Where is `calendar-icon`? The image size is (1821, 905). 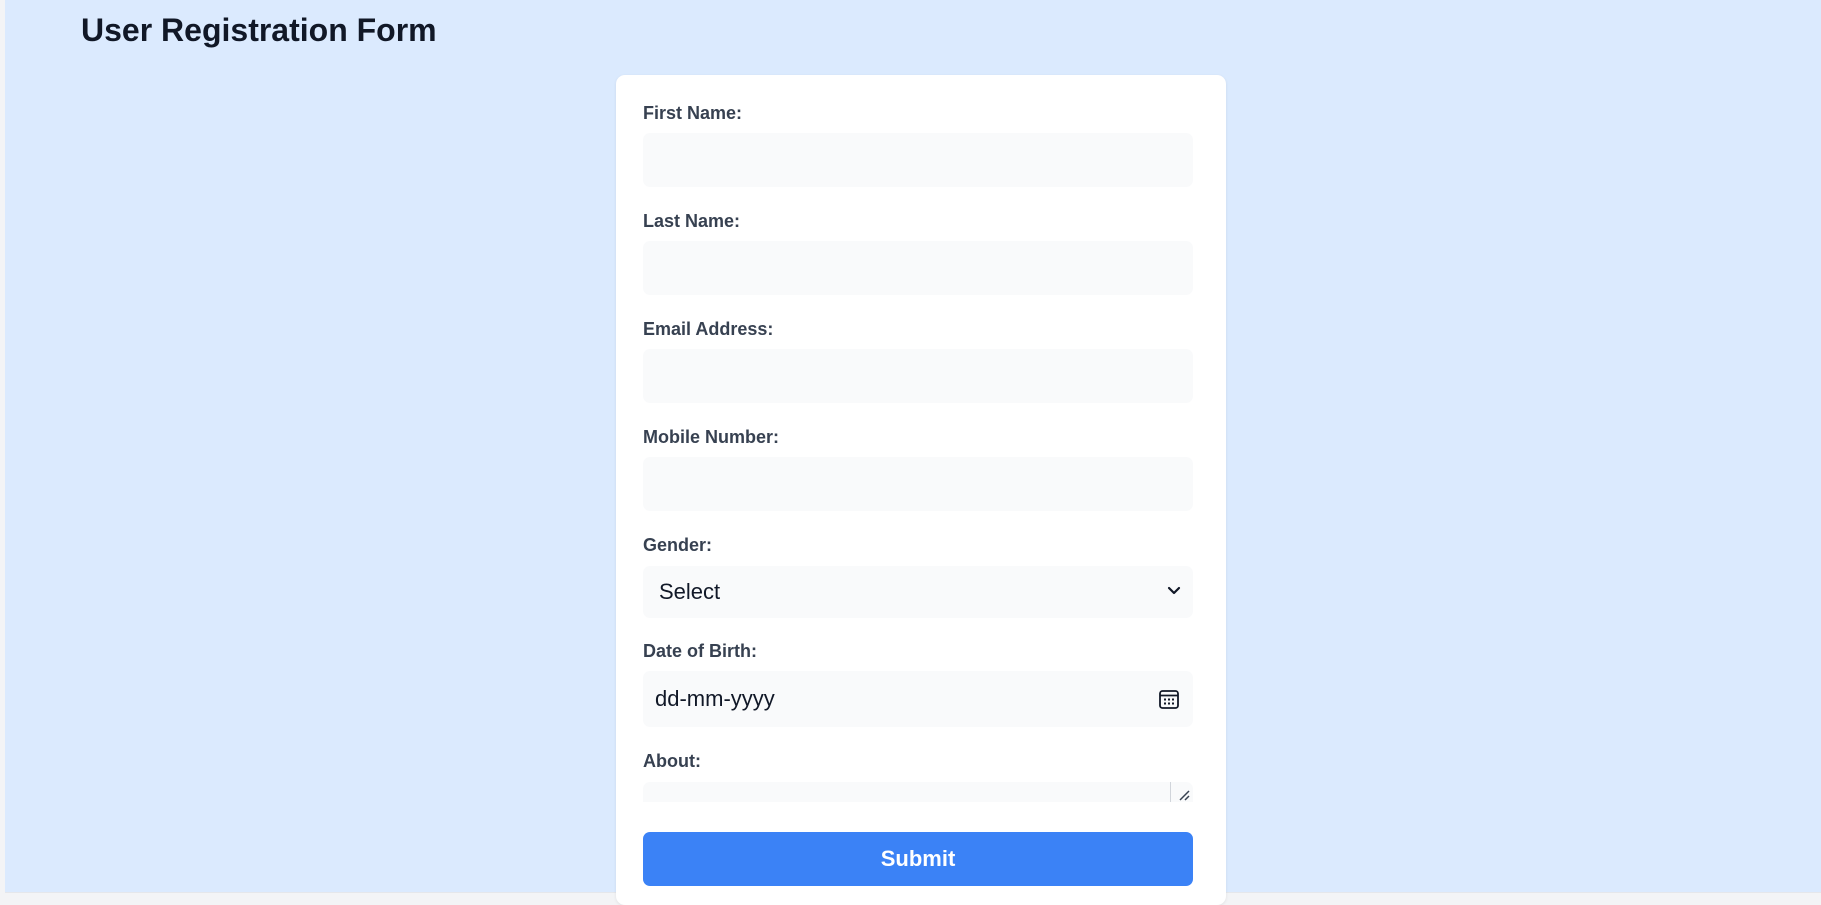 calendar-icon is located at coordinates (1169, 699).